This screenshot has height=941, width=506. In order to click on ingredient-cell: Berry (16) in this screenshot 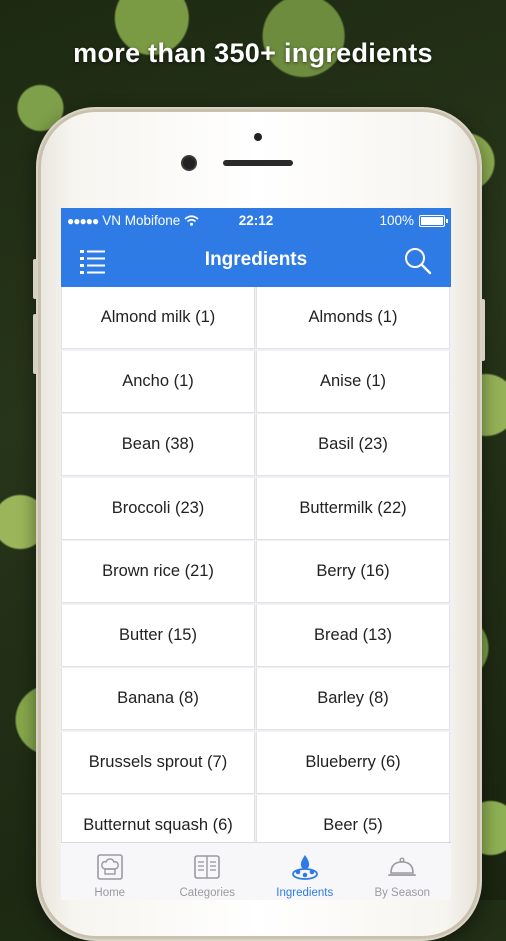, I will do `click(353, 572)`.